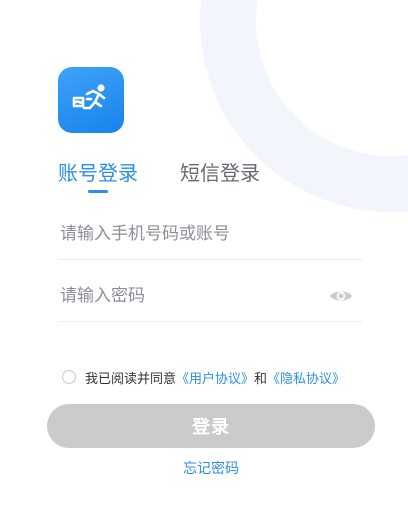  What do you see at coordinates (306, 377) in the screenshot?
I see `privacy-policy-link: 《隐私协议》` at bounding box center [306, 377].